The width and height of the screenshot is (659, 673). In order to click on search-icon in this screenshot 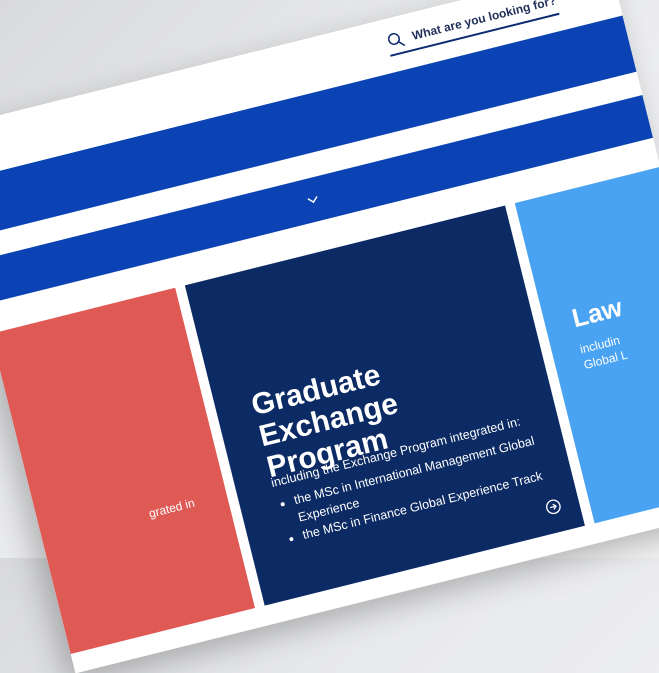, I will do `click(396, 39)`.